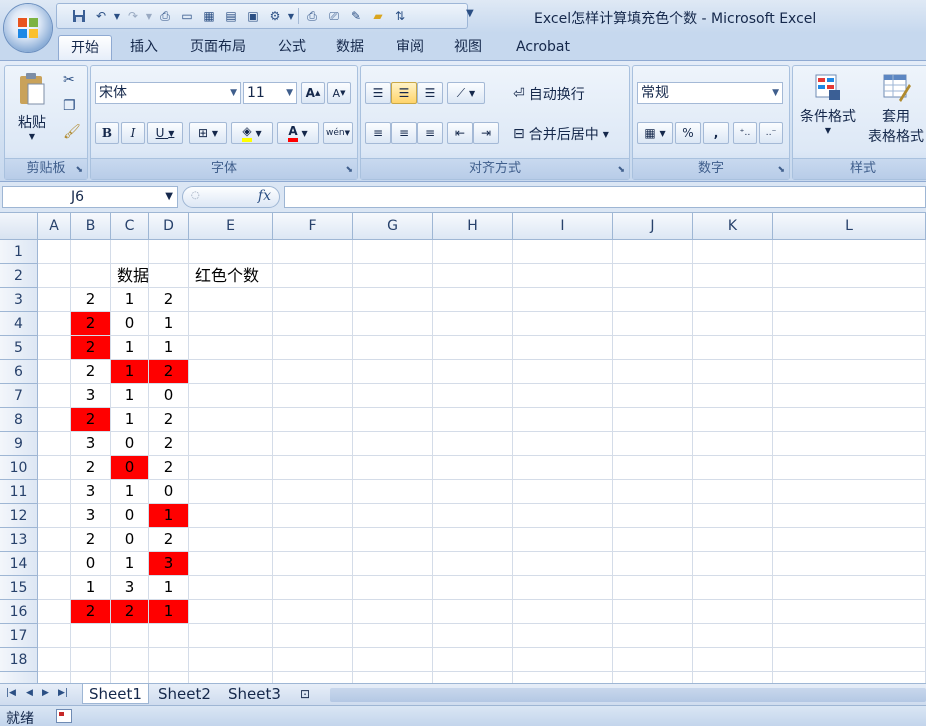 This screenshot has width=926, height=728. I want to click on row-header-17: 17, so click(18, 636).